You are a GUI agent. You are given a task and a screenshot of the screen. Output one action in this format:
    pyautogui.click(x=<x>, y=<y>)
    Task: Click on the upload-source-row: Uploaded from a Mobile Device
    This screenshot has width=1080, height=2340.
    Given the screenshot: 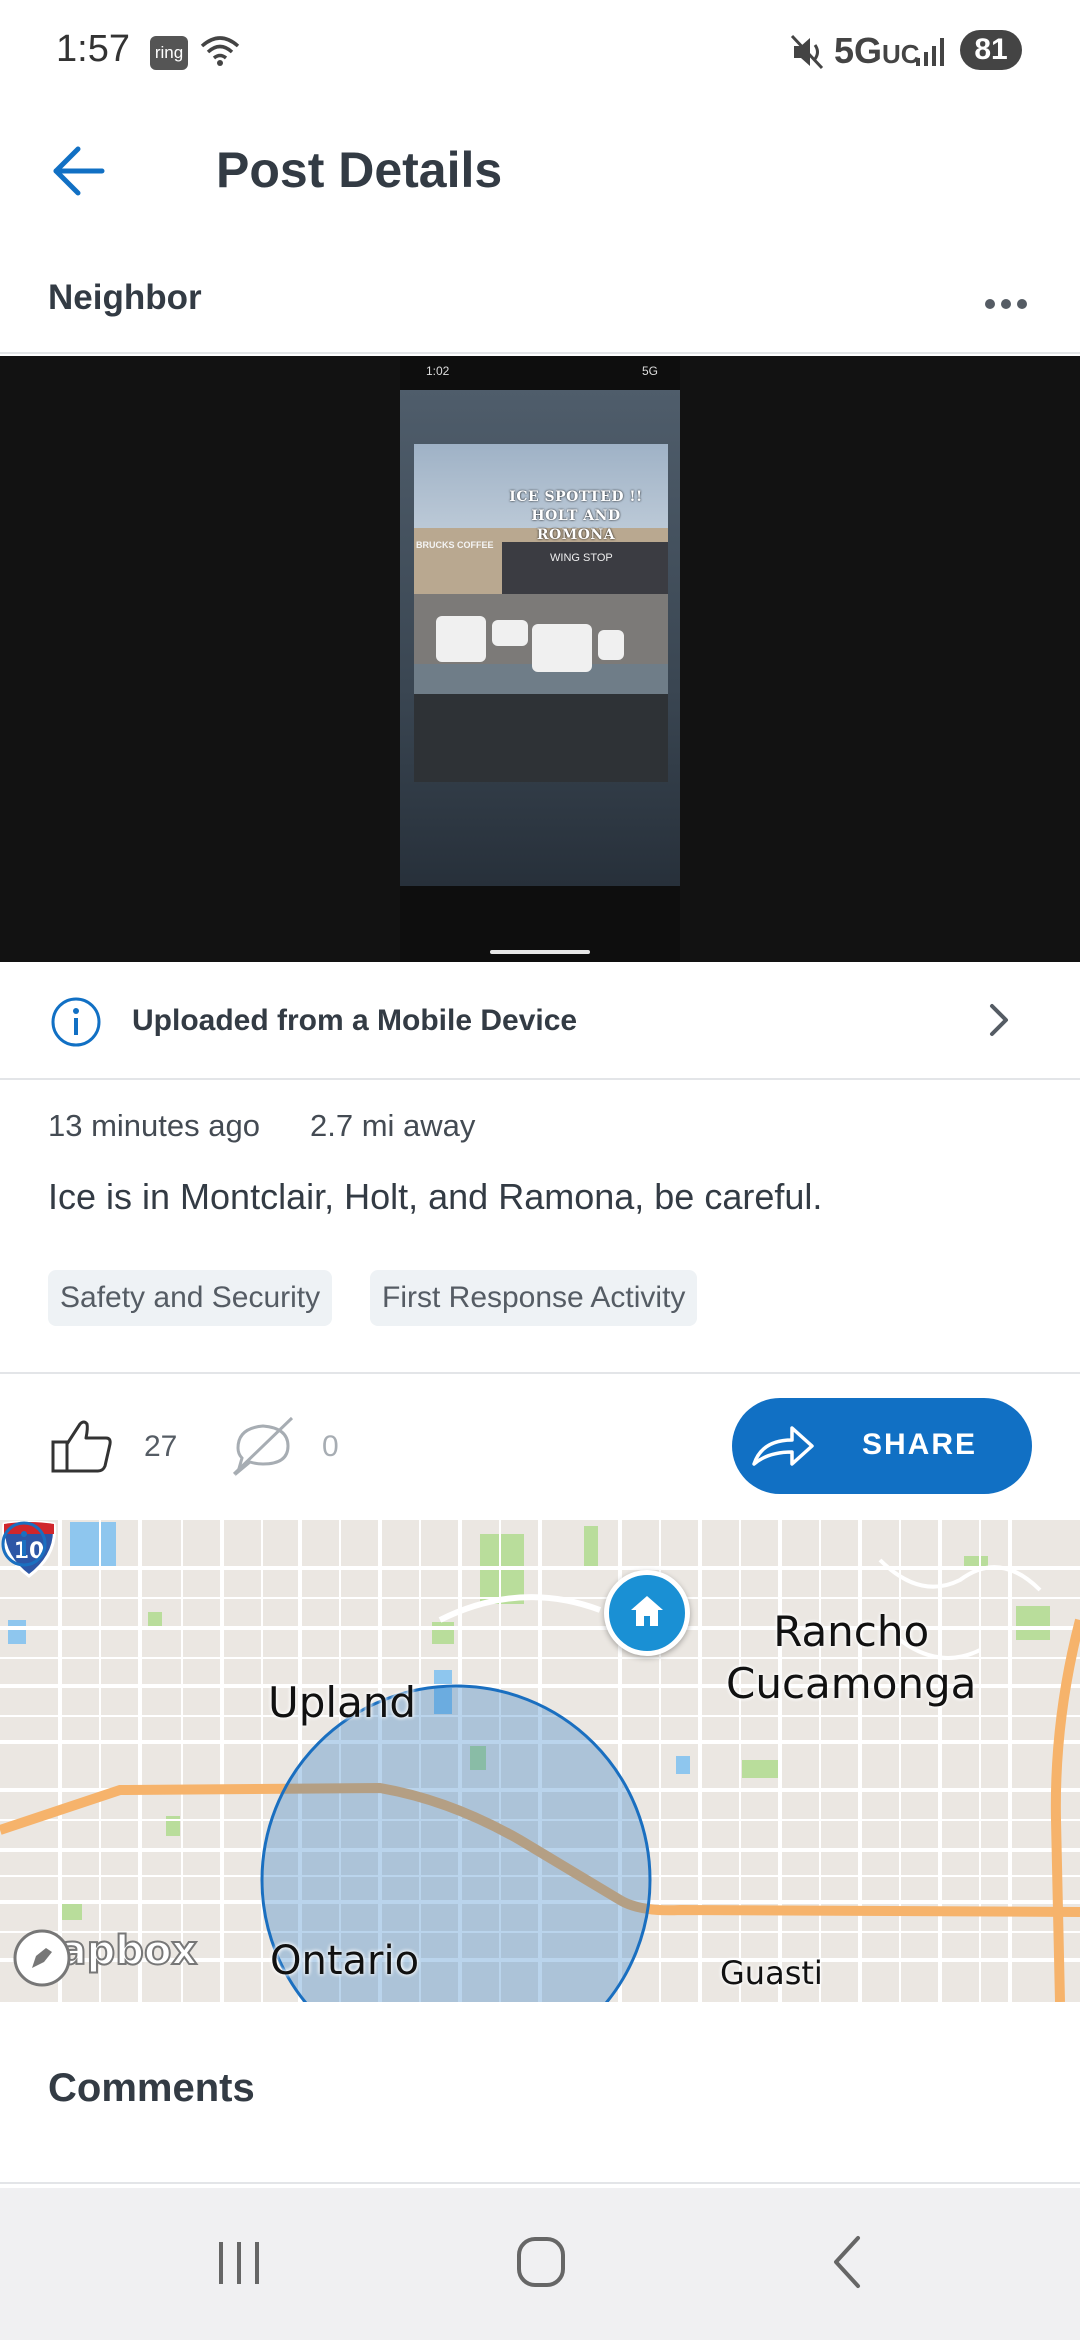 What is the action you would take?
    pyautogui.click(x=540, y=1021)
    